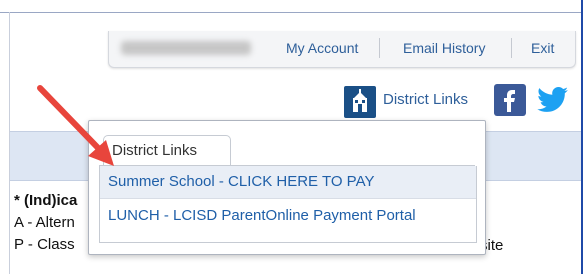  What do you see at coordinates (186, 48) in the screenshot?
I see `redacted-username` at bounding box center [186, 48].